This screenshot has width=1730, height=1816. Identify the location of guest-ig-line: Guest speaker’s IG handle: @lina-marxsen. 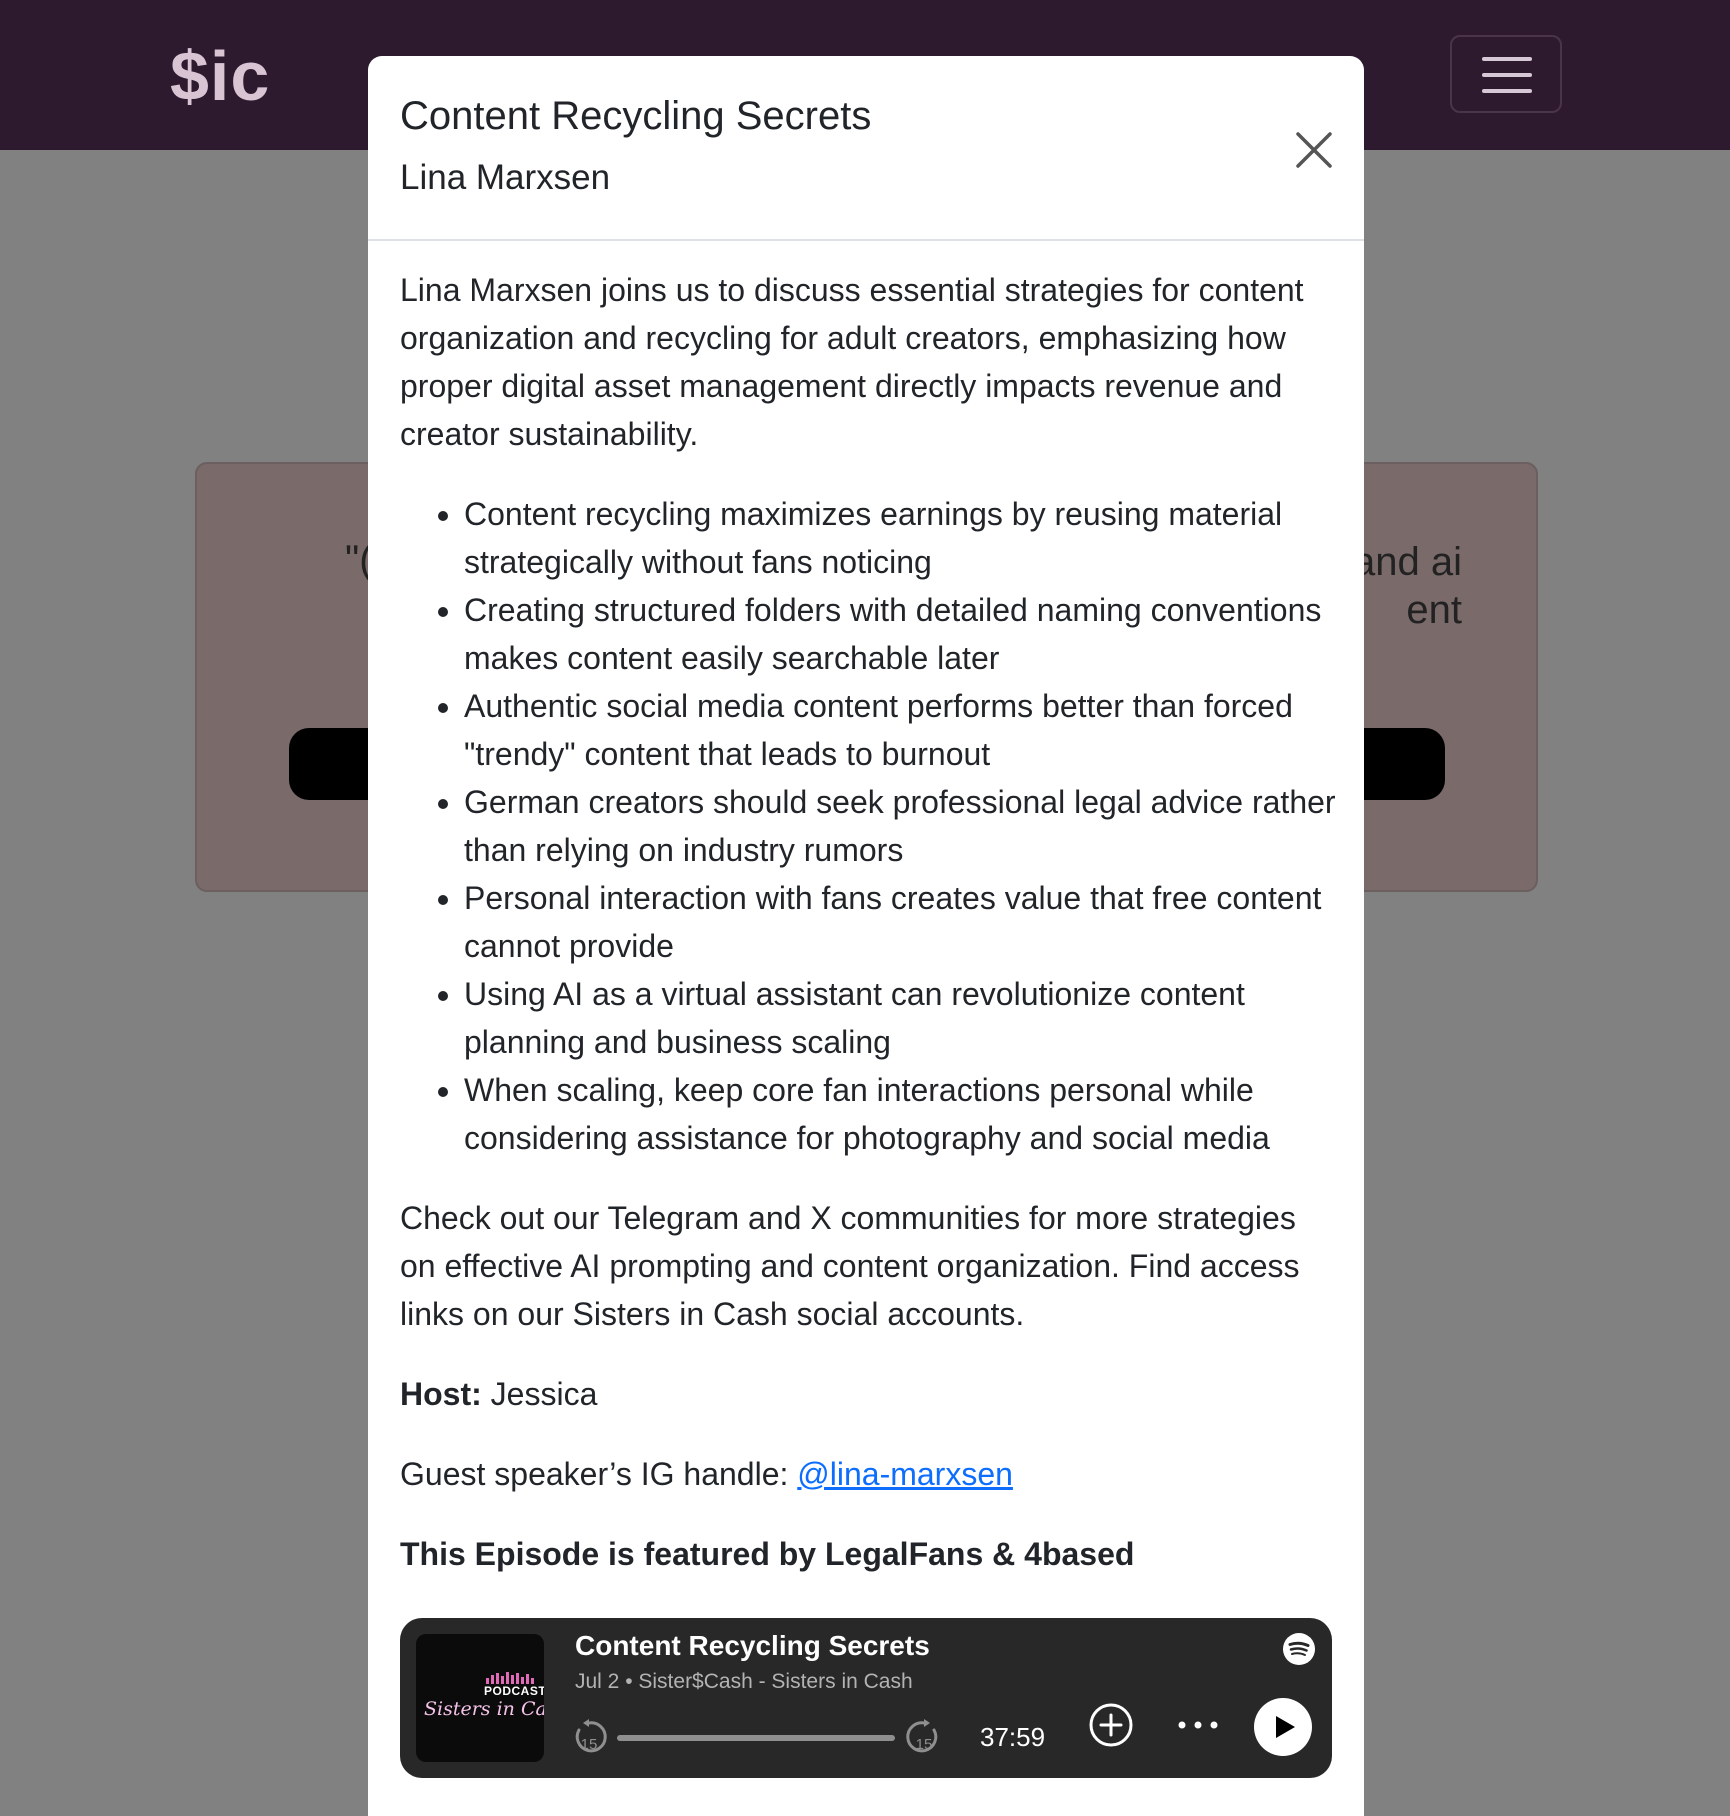
(868, 1474).